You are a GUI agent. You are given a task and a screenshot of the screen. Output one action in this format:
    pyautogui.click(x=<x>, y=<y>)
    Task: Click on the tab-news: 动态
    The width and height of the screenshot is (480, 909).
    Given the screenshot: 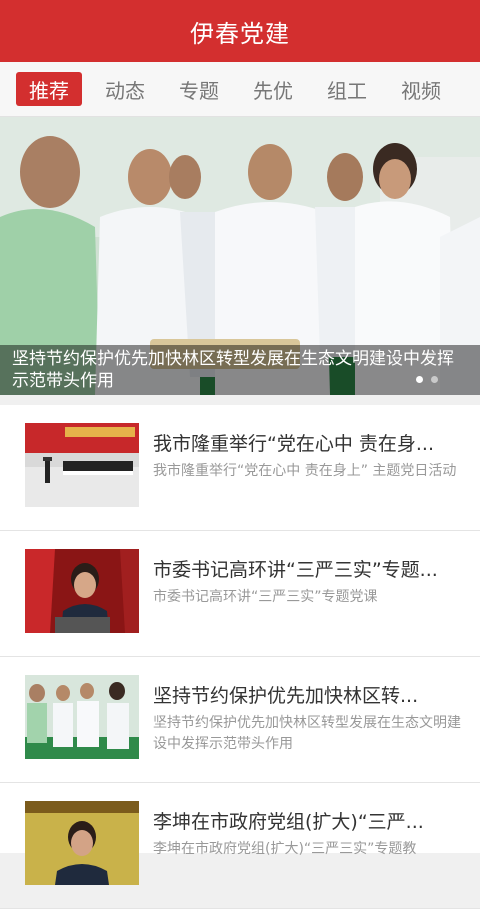 What is the action you would take?
    pyautogui.click(x=125, y=89)
    